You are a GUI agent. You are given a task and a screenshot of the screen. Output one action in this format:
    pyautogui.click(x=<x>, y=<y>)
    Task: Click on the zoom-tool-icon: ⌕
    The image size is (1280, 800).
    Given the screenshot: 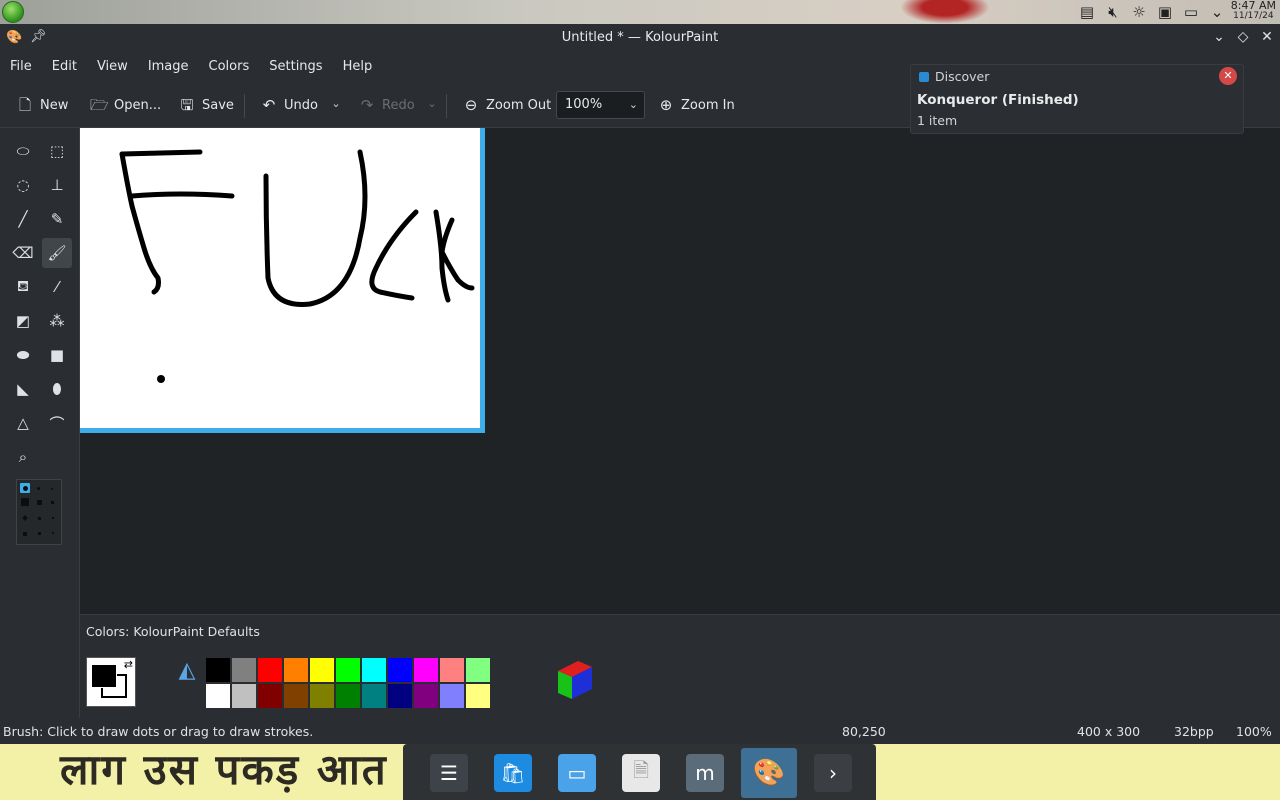 What is the action you would take?
    pyautogui.click(x=23, y=457)
    